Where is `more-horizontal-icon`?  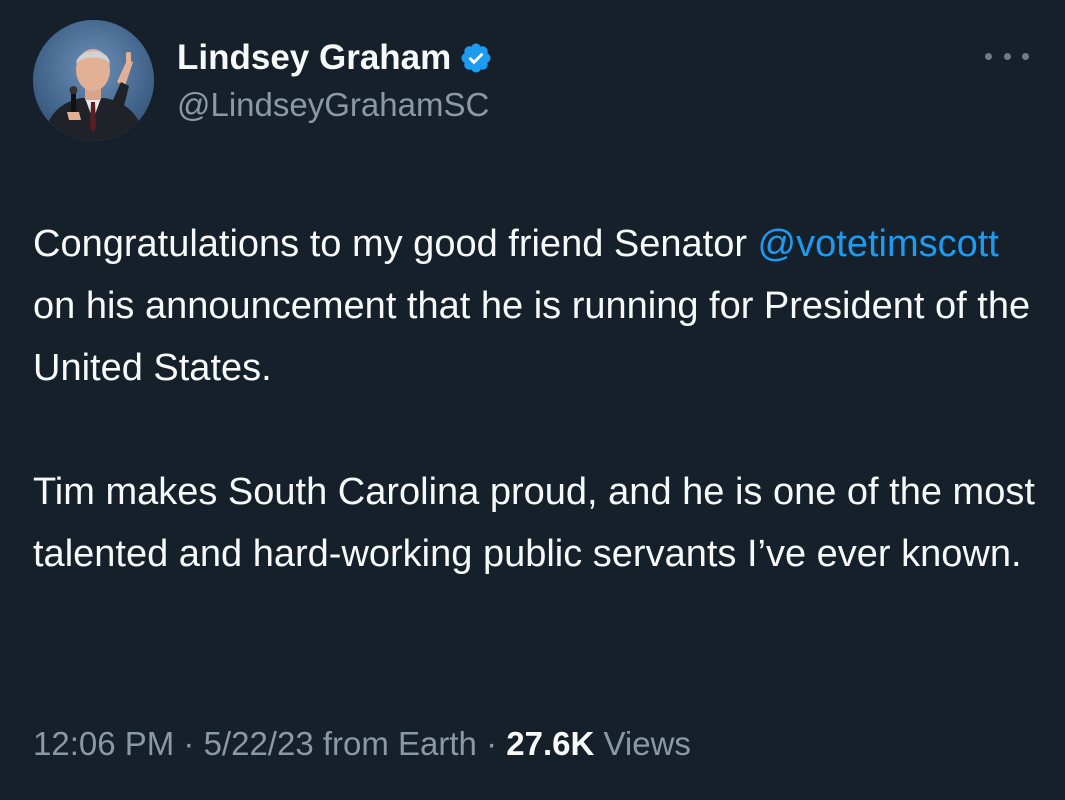 more-horizontal-icon is located at coordinates (1007, 56).